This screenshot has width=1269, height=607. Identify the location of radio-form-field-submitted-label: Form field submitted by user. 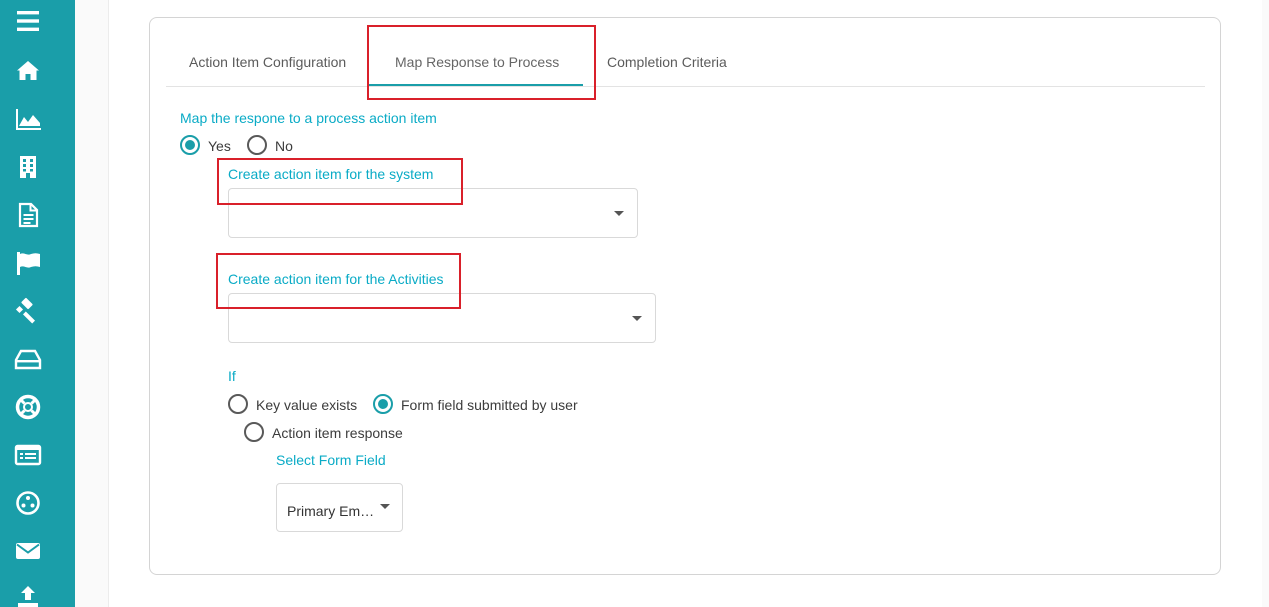
(489, 405).